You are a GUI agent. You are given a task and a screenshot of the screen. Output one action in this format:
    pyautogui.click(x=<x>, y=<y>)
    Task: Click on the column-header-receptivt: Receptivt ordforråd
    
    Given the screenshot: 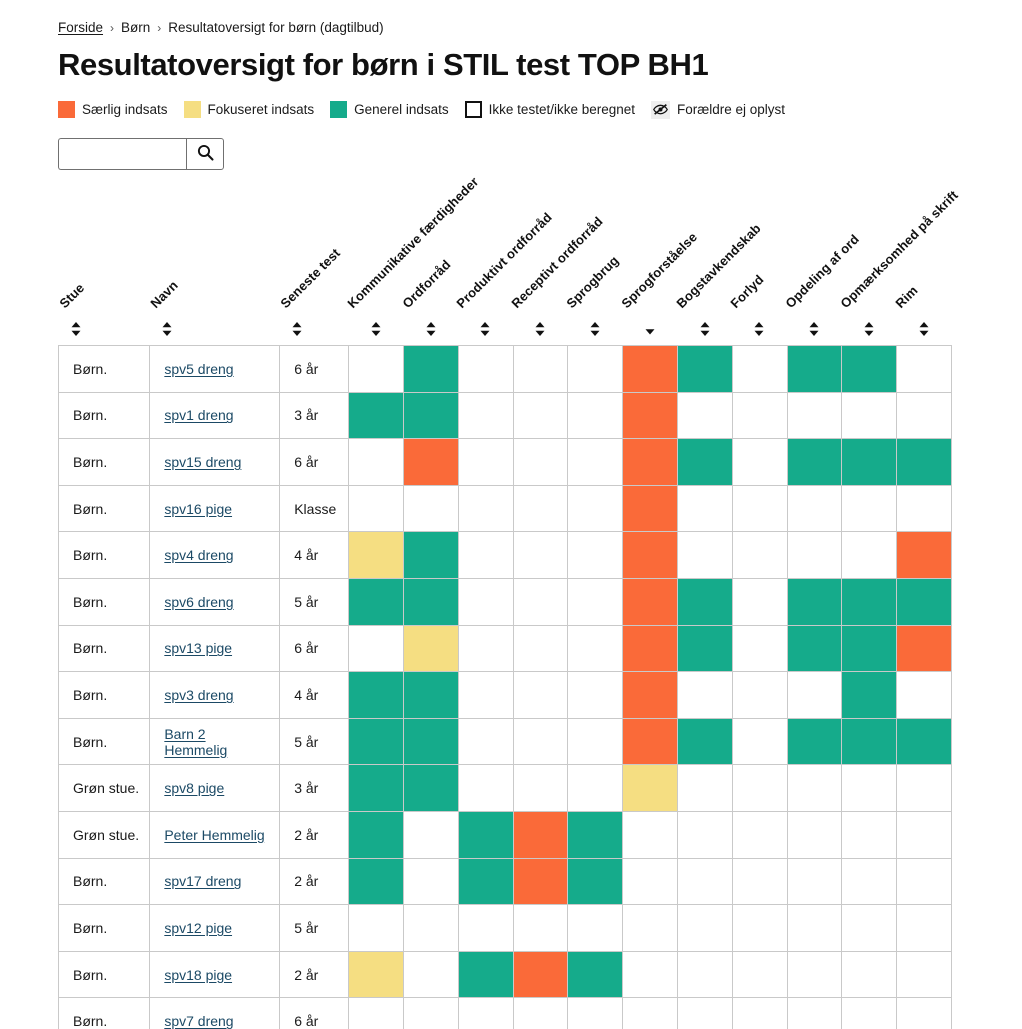 What is the action you would take?
    pyautogui.click(x=557, y=270)
    